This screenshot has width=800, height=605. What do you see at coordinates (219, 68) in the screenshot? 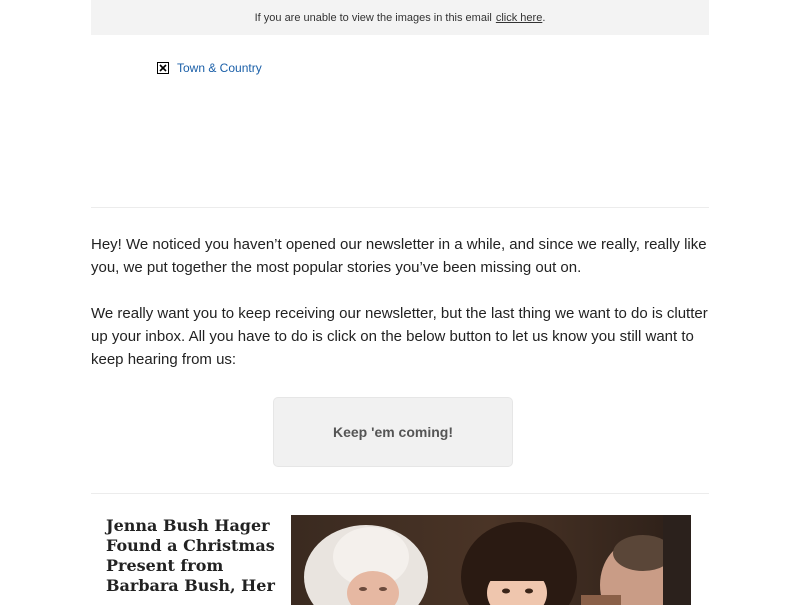
I see `town-country-logo-link: Town & Country` at bounding box center [219, 68].